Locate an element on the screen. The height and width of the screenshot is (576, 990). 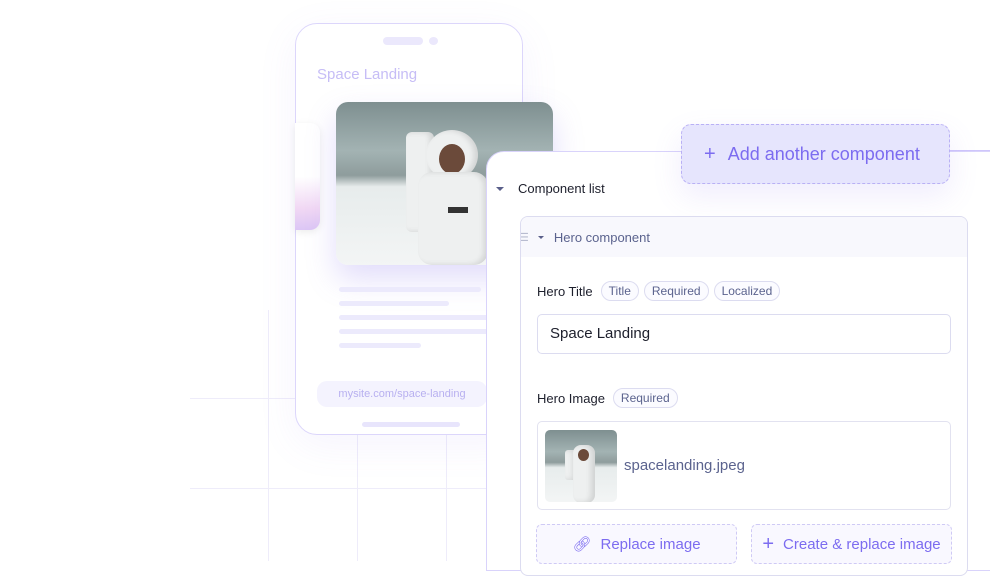
phone-notch is located at coordinates (403, 41).